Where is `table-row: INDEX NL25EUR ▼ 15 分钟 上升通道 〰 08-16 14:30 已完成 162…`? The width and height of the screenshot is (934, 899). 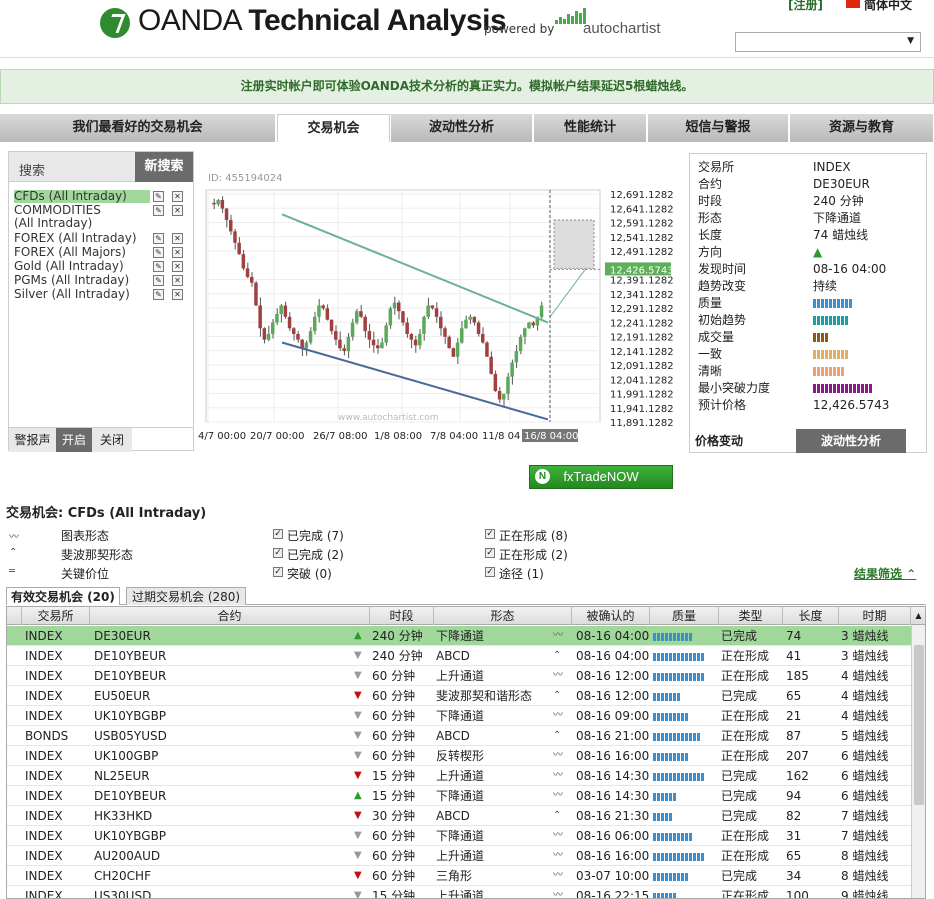 table-row: INDEX NL25EUR ▼ 15 分钟 上升通道 〰 08-16 14:30 已完成 162… is located at coordinates (459, 776).